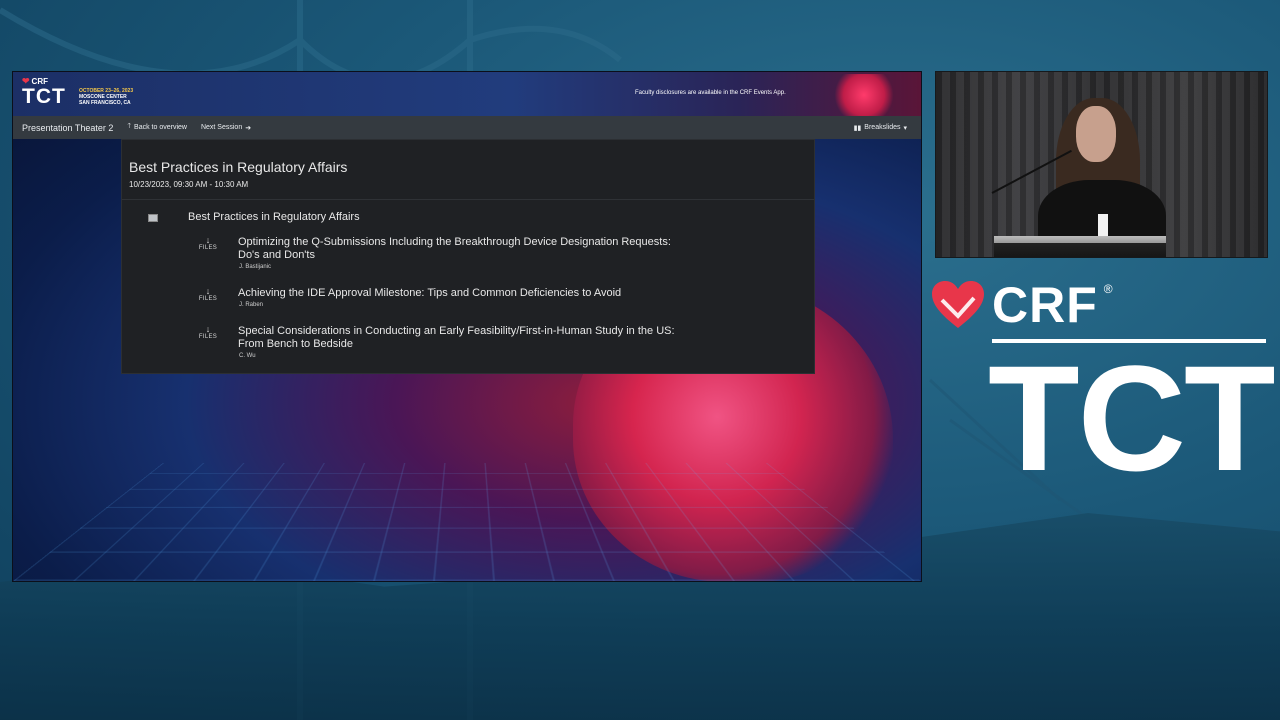 The image size is (1280, 720). What do you see at coordinates (468, 199) in the screenshot?
I see `divider` at bounding box center [468, 199].